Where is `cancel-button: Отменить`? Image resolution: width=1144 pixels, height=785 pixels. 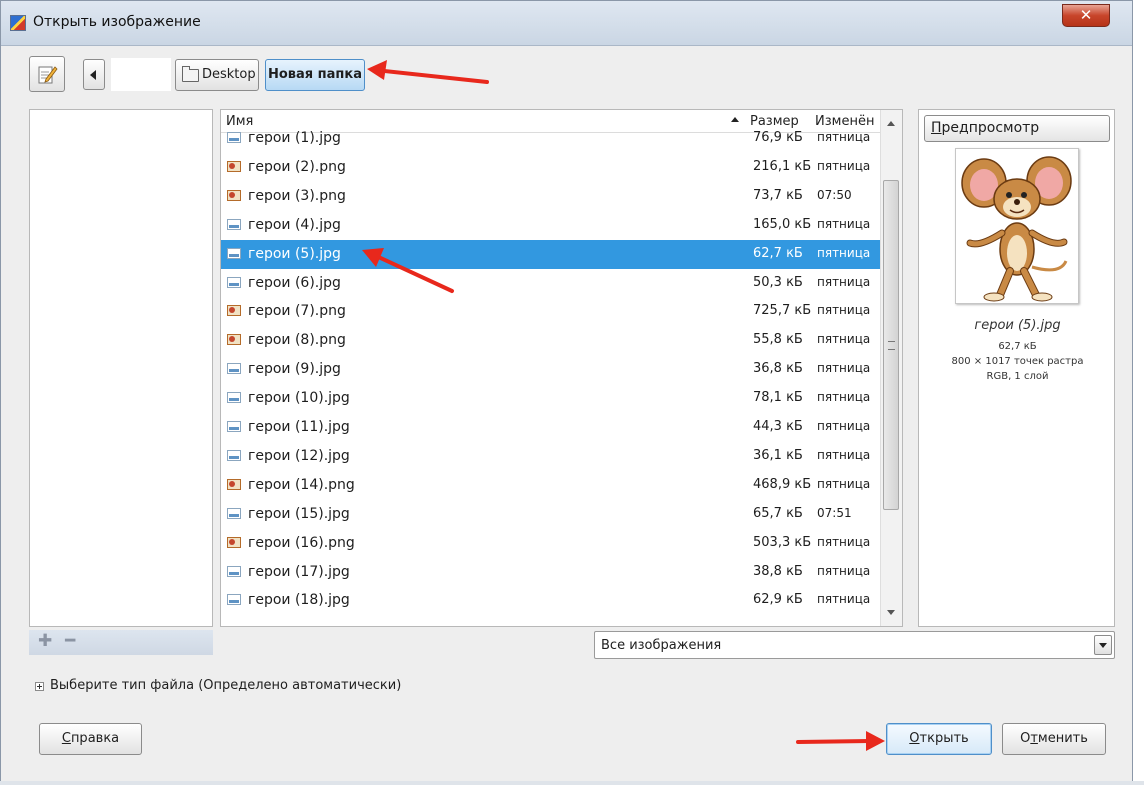
cancel-button: Отменить is located at coordinates (1054, 739).